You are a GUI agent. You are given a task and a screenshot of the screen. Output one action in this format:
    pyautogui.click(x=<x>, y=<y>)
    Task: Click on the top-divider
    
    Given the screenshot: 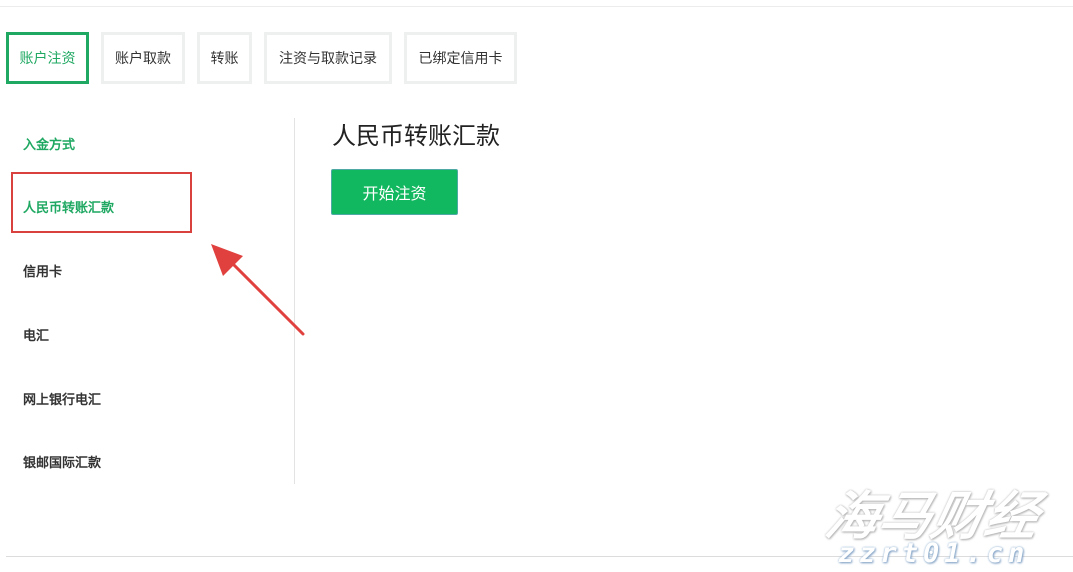 What is the action you would take?
    pyautogui.click(x=536, y=6)
    